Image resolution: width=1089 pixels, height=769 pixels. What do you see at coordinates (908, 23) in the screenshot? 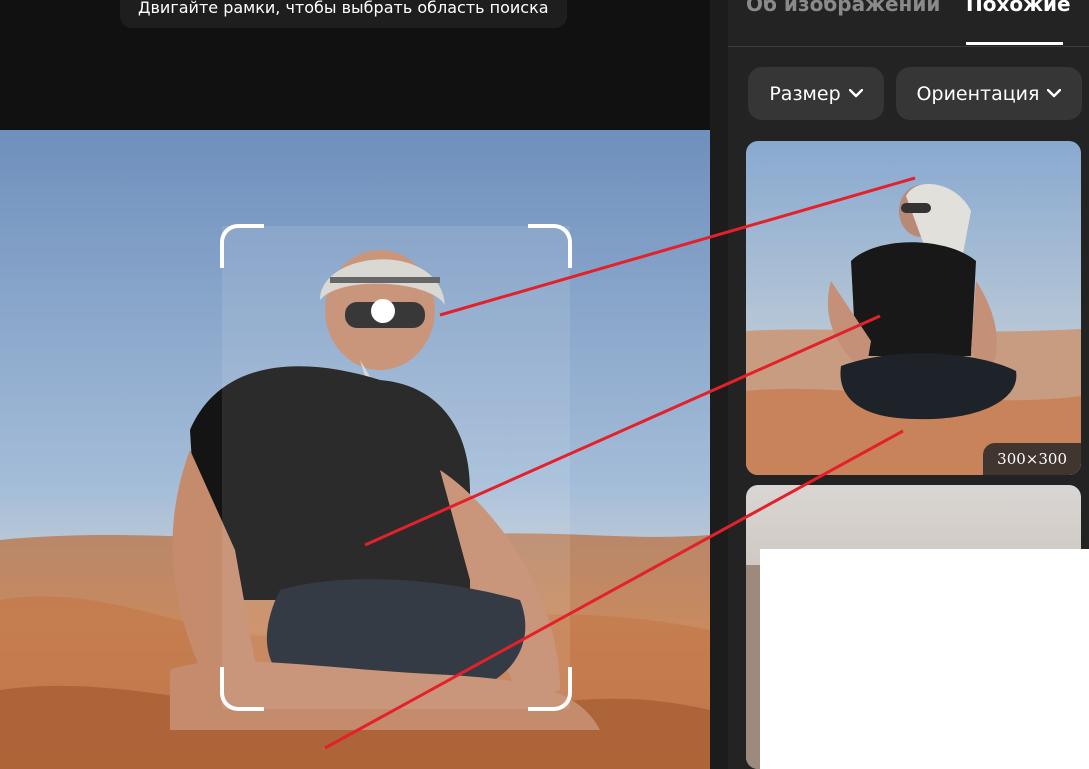
I see `panel-tabs: Об изображении Похожие` at bounding box center [908, 23].